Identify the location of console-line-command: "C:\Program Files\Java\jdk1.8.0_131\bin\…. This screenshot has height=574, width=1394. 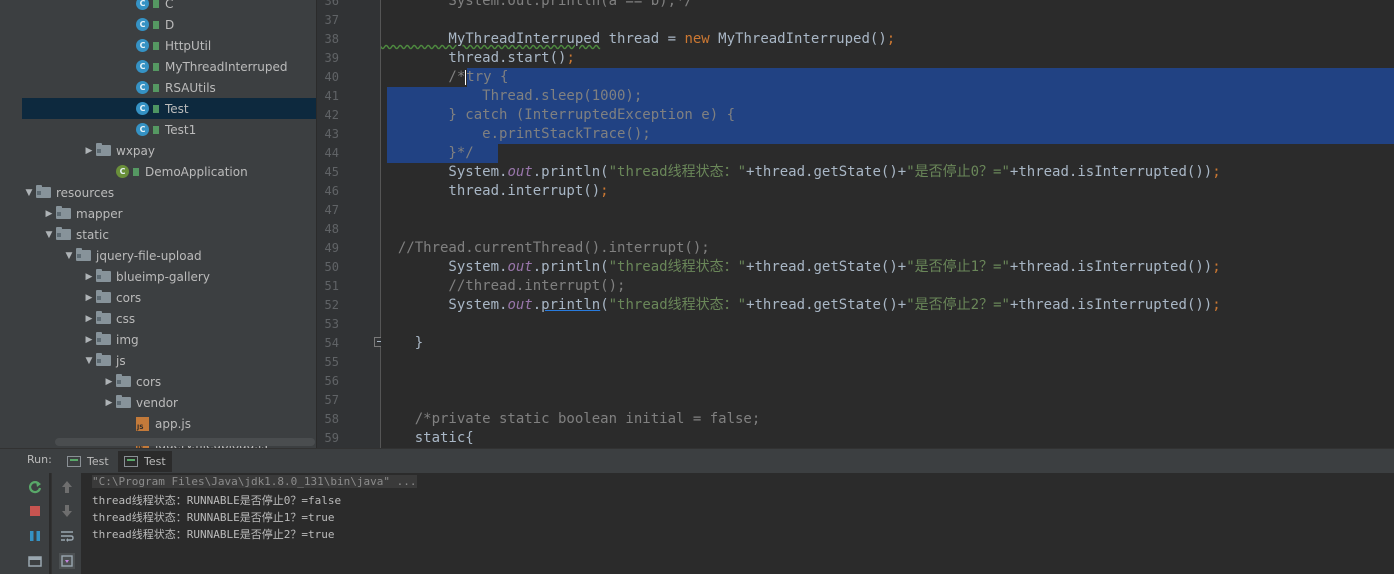
(254, 481).